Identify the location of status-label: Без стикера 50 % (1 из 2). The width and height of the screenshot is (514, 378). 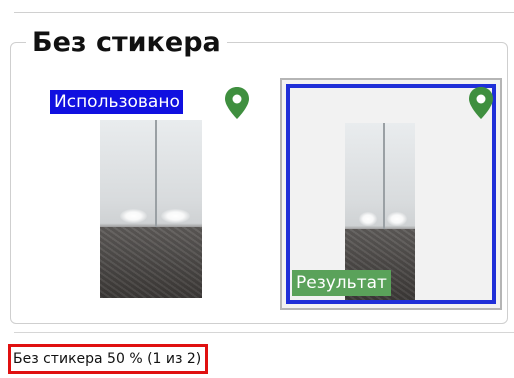
(108, 359).